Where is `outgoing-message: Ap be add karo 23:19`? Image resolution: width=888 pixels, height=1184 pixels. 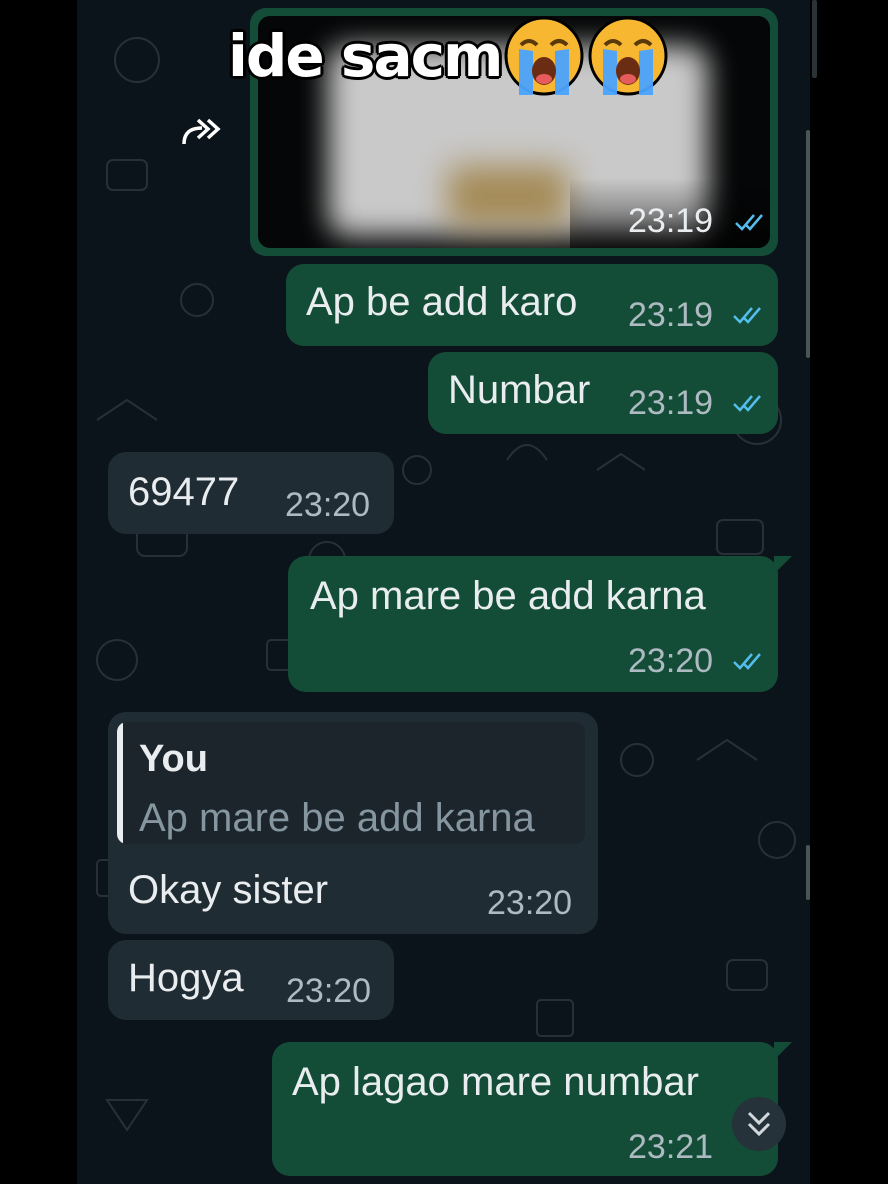 outgoing-message: Ap be add karo 23:19 is located at coordinates (532, 305).